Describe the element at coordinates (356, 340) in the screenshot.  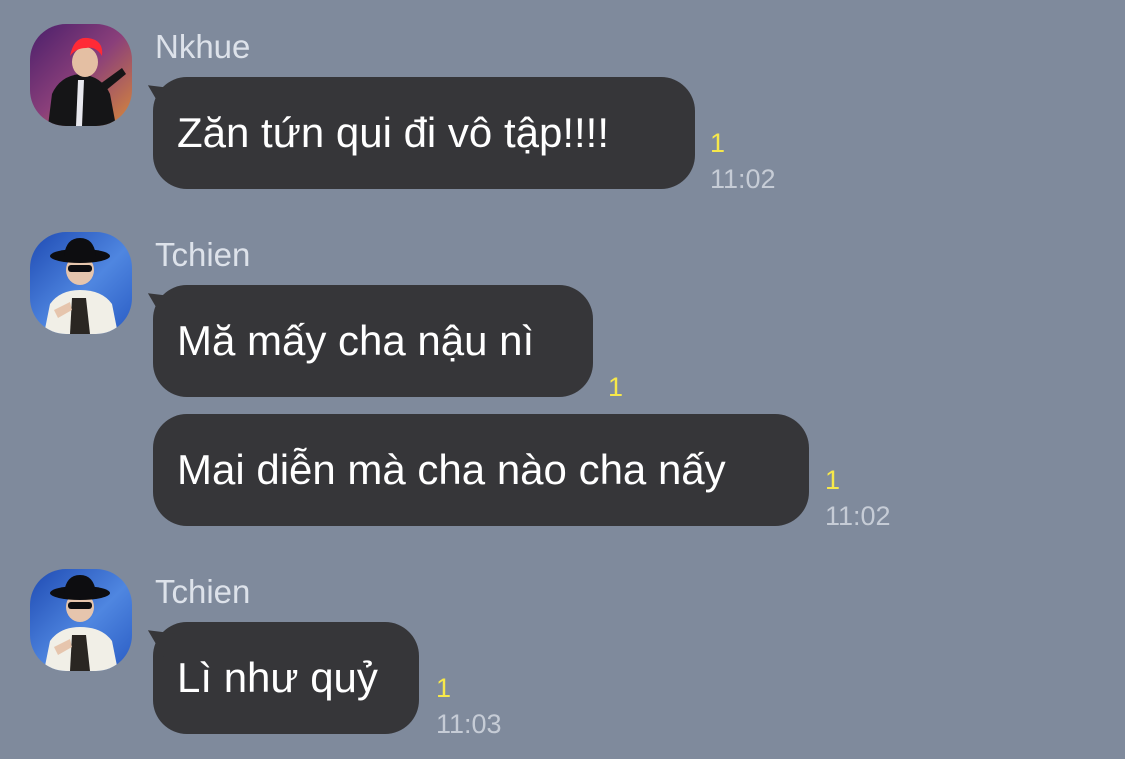
I see `message-text: Mă mấy cha nậu nì` at that location.